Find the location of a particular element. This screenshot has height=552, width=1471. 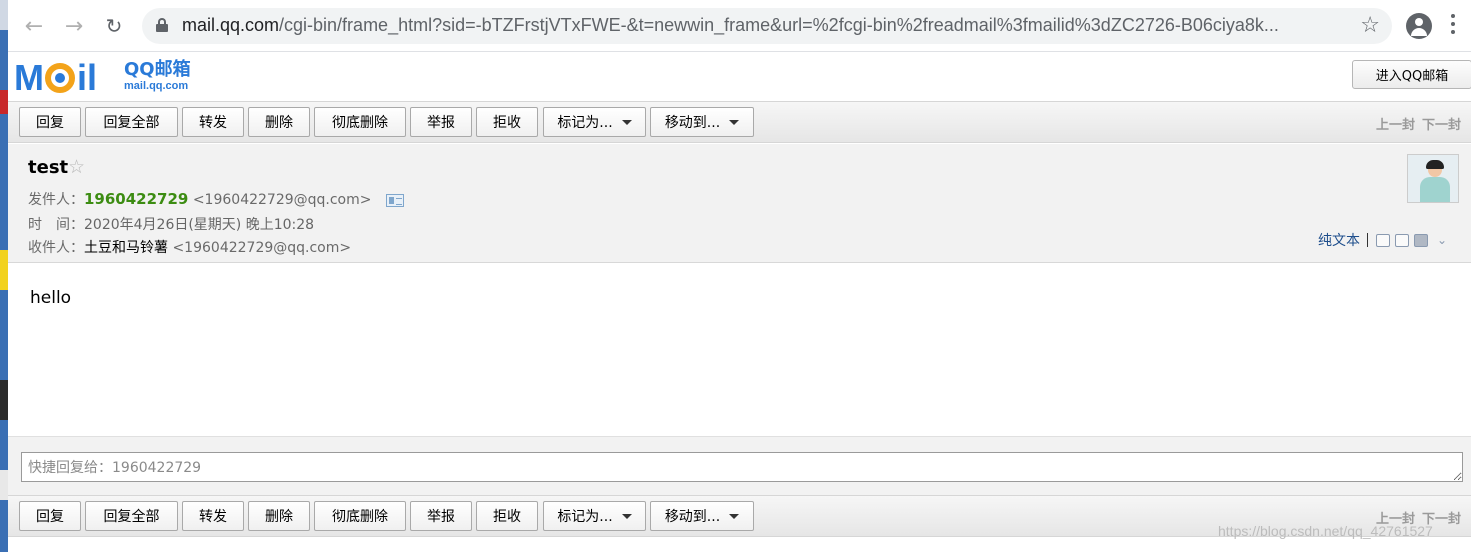

to-row: 收件人：土豆和马铃薯 <1960422729@qq.com> is located at coordinates (189, 247).